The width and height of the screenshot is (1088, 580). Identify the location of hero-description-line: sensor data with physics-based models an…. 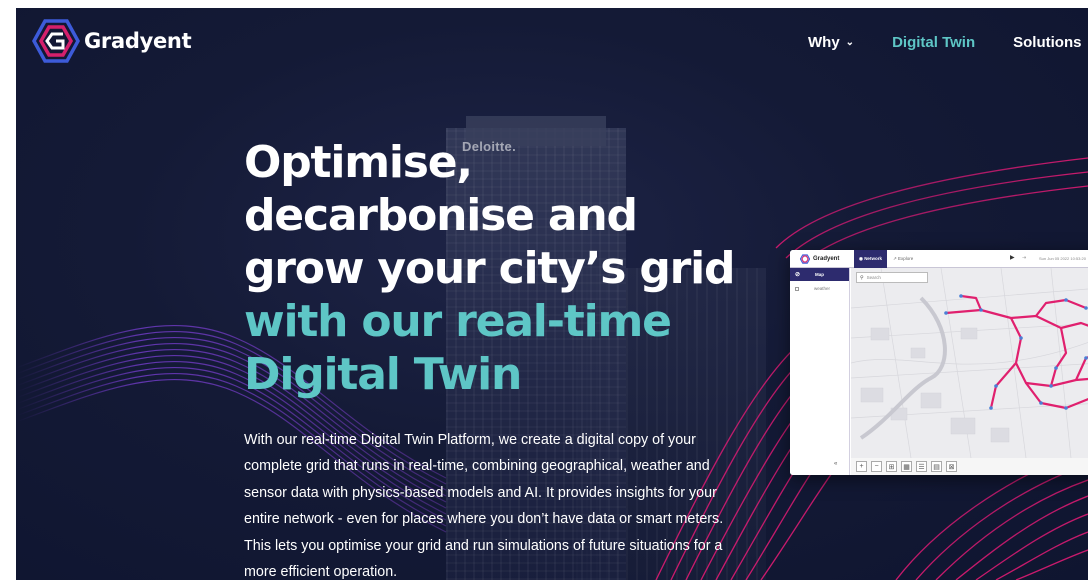
(480, 492).